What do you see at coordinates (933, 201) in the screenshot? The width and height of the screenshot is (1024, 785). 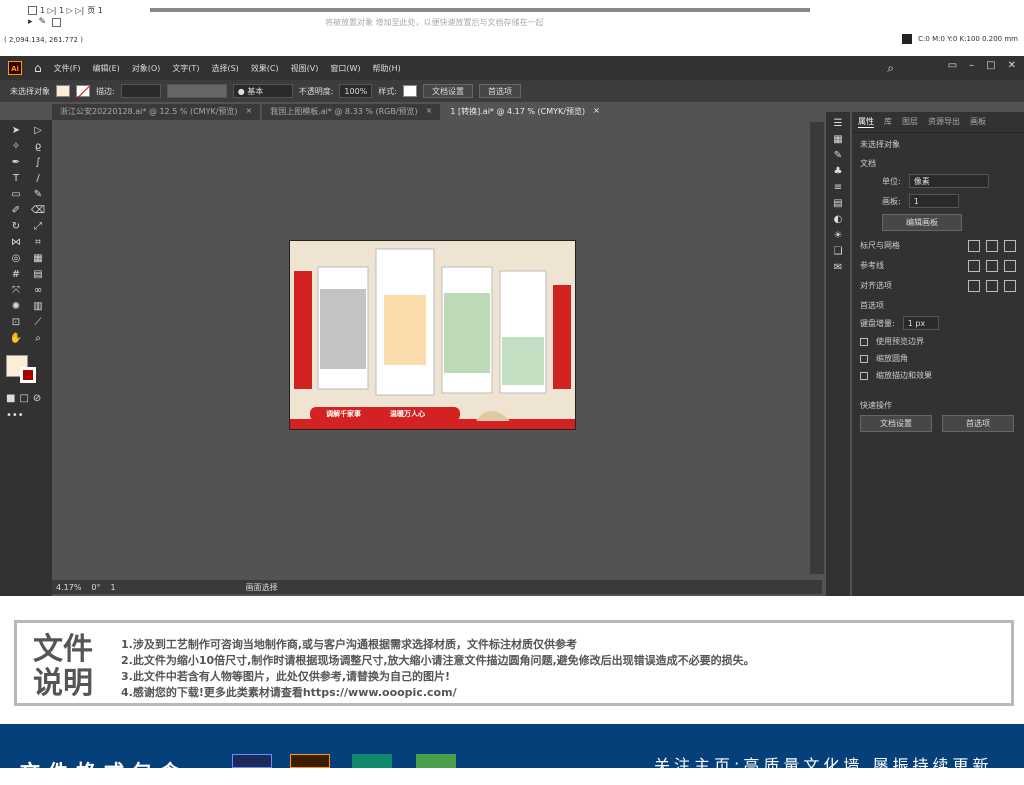 I see `artboard-select: 1` at bounding box center [933, 201].